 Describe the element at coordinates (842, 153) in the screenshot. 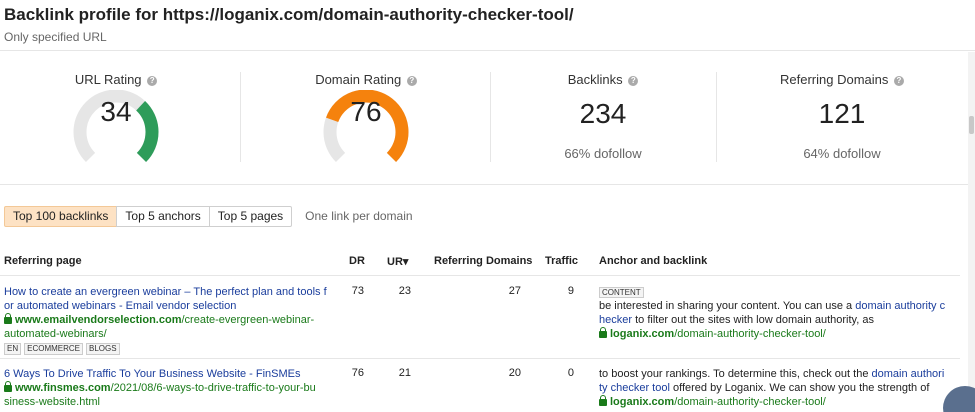

I see `referring-domains-dofollow: 64% dofollow` at that location.